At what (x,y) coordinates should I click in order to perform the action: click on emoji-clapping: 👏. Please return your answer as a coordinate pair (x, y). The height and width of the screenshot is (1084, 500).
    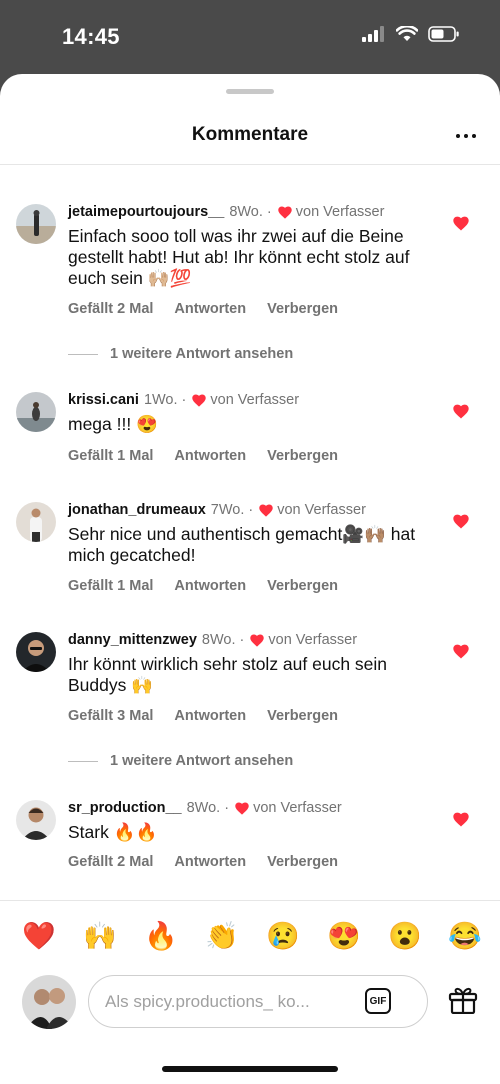
    Looking at the image, I should click on (222, 936).